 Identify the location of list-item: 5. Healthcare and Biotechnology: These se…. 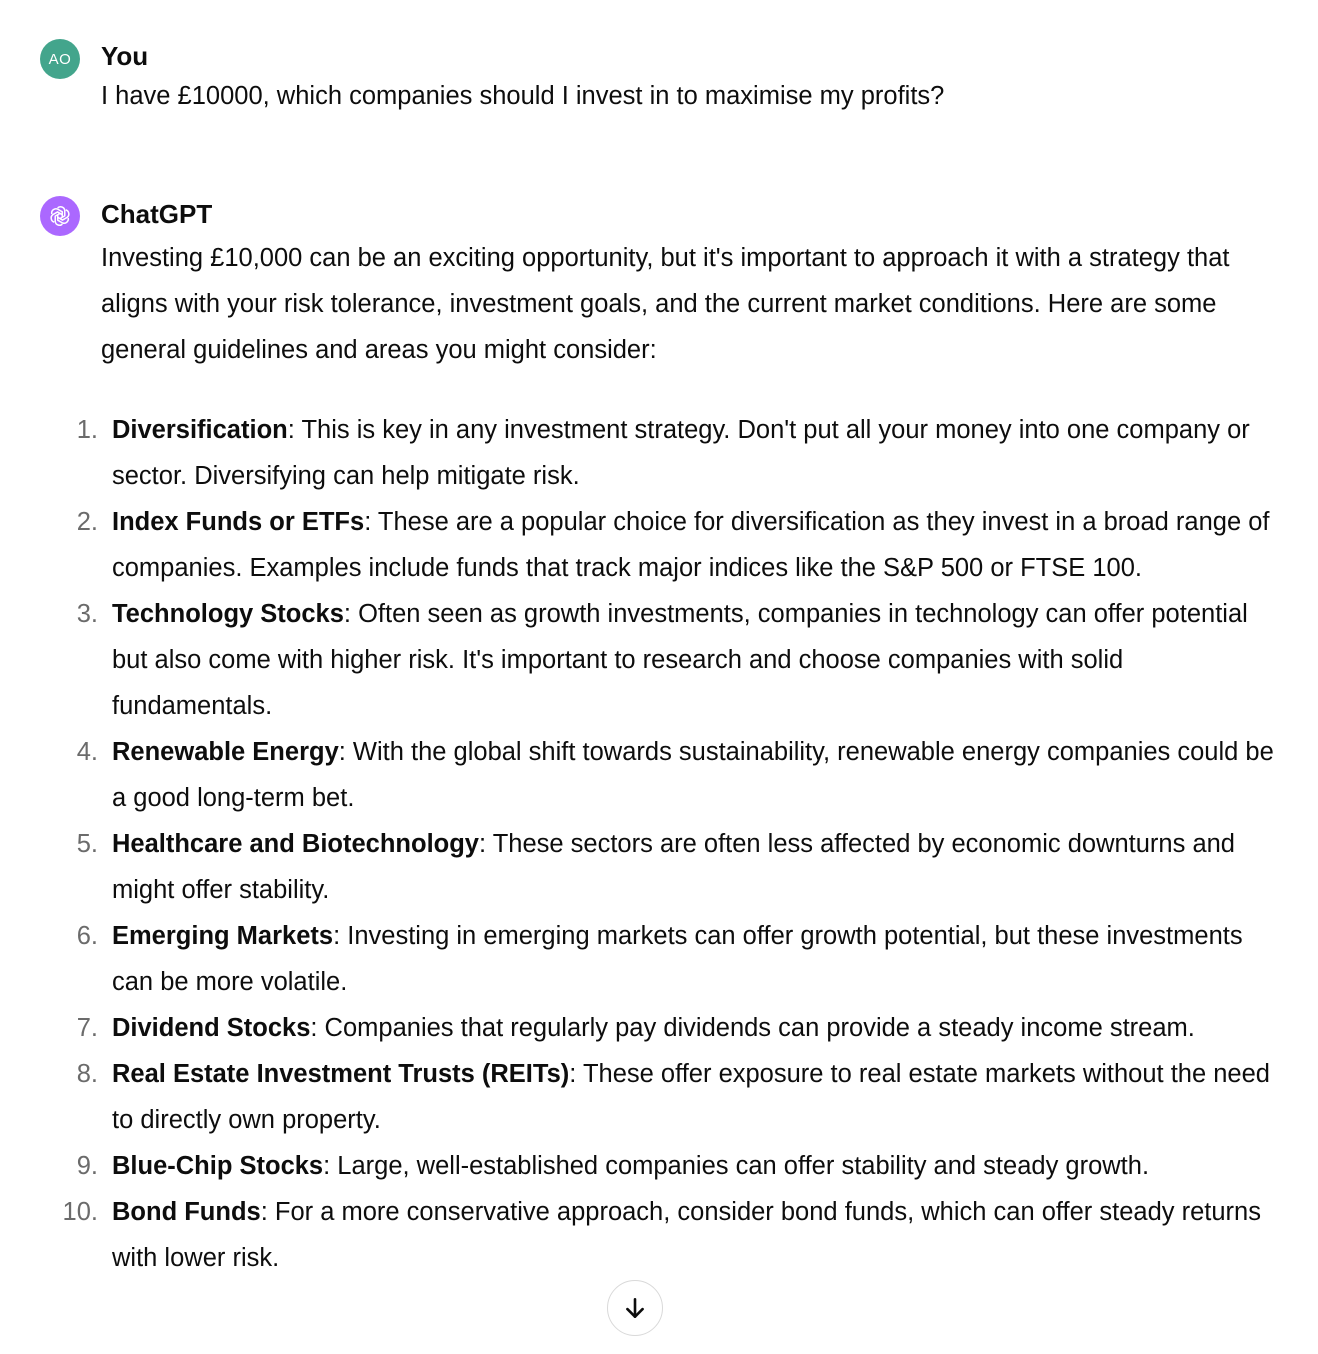
(645, 867).